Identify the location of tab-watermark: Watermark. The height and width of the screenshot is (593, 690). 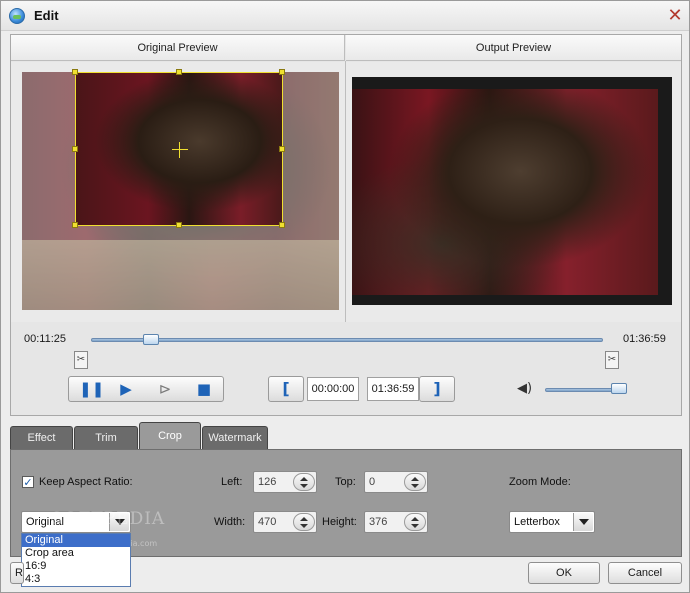
(235, 437).